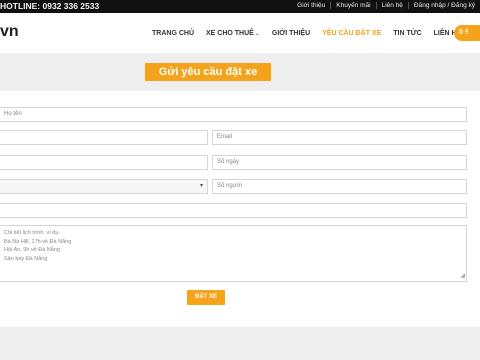  What do you see at coordinates (233, 210) in the screenshot?
I see `address-input` at bounding box center [233, 210].